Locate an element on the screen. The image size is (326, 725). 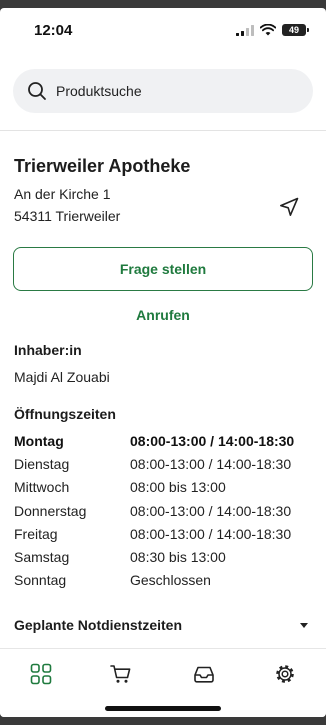
wifi-icon is located at coordinates (268, 30).